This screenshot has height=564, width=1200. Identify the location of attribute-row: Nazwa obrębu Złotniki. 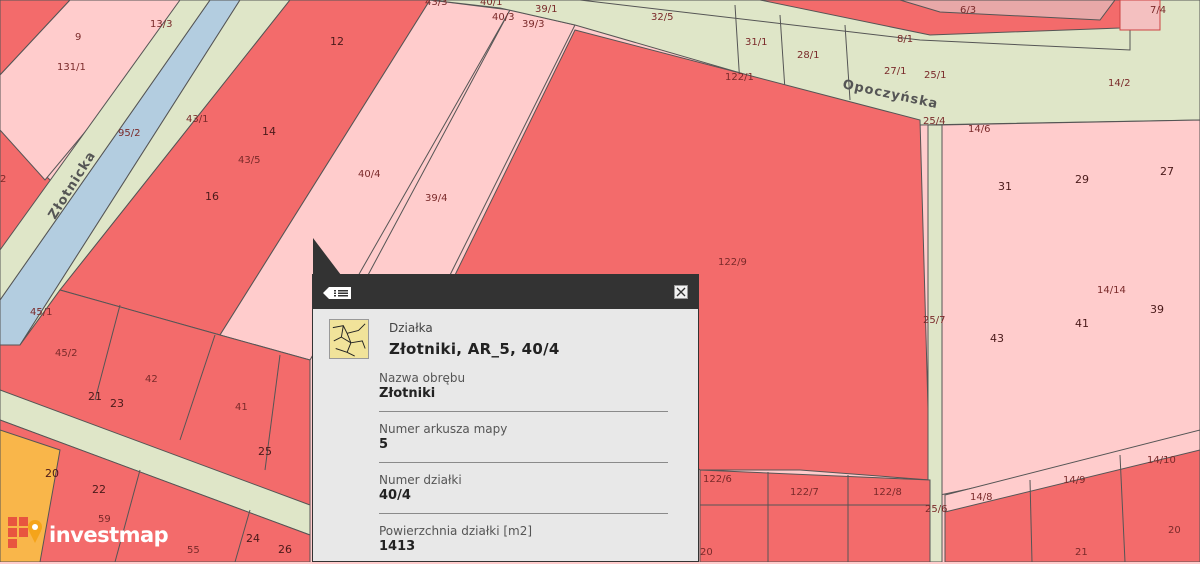
(523, 391).